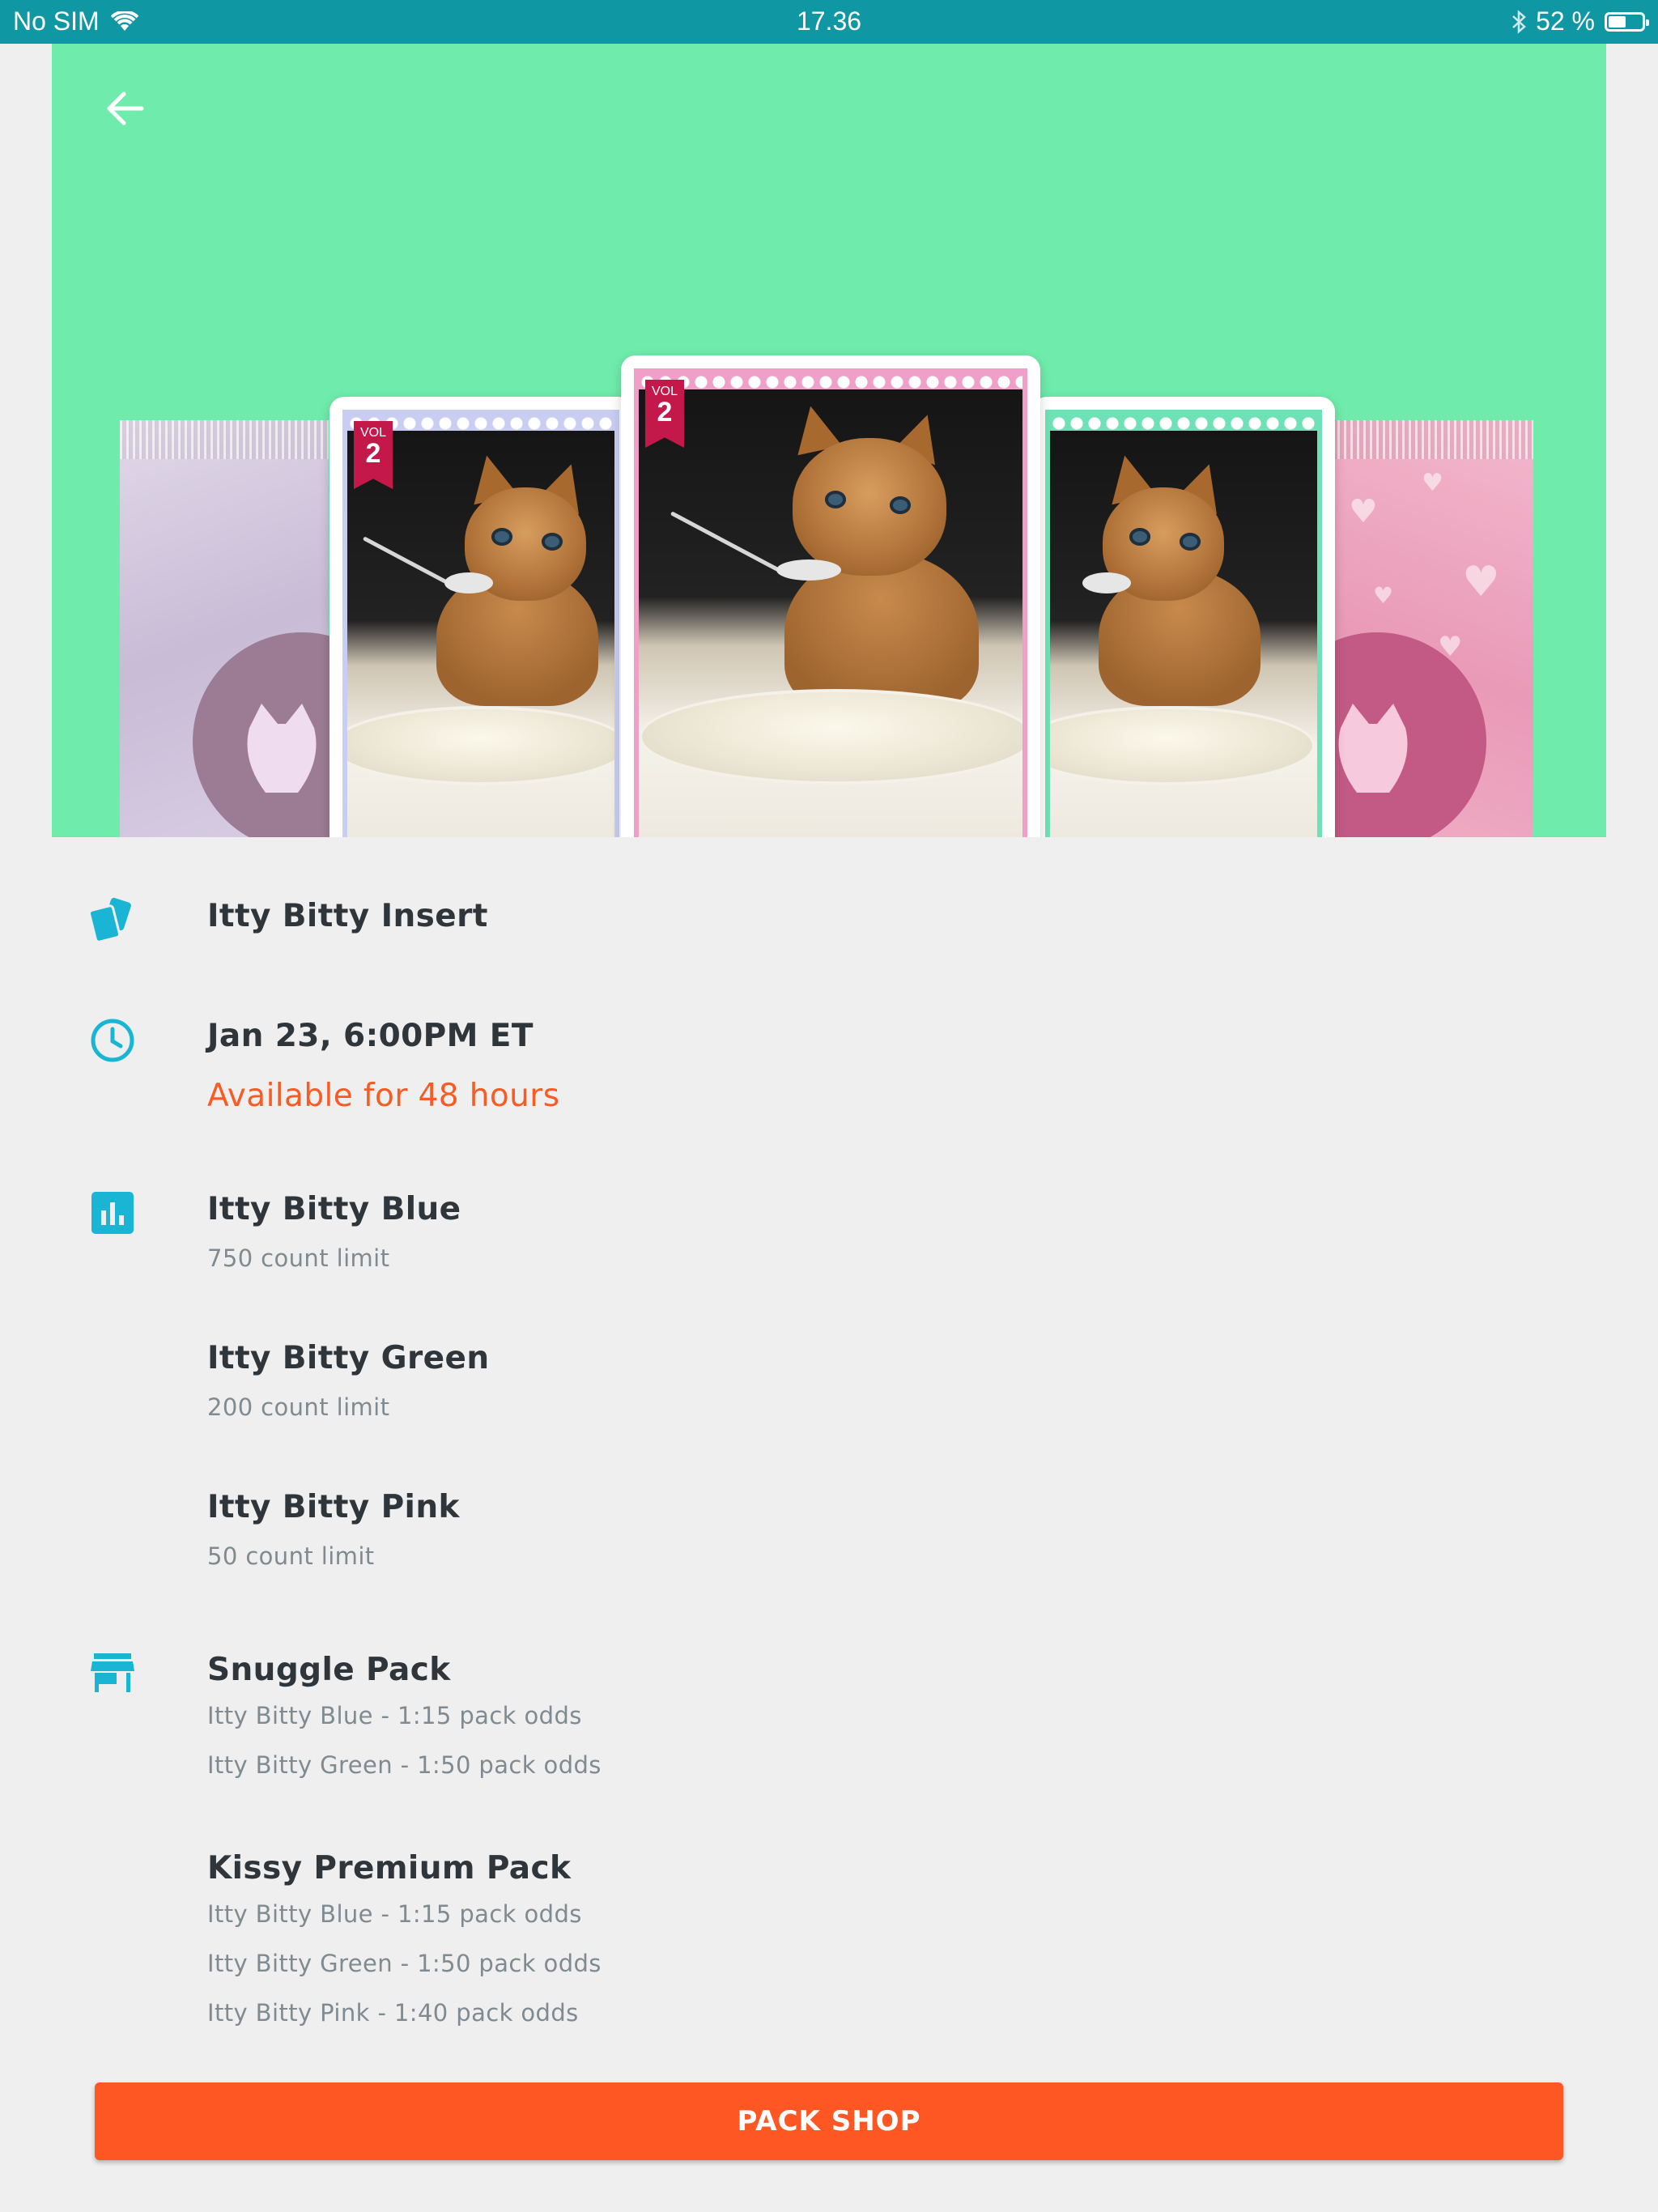 This screenshot has width=1658, height=2212. What do you see at coordinates (333, 1507) in the screenshot?
I see `limit-name: Itty Bitty Pink` at bounding box center [333, 1507].